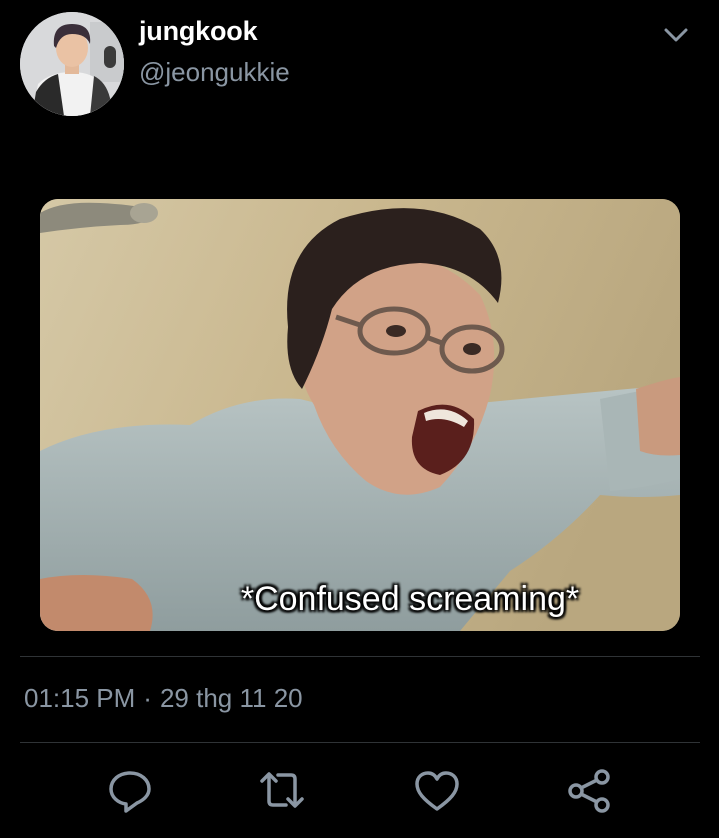 This screenshot has height=838, width=719. Describe the element at coordinates (437, 791) in the screenshot. I see `heart-icon` at that location.